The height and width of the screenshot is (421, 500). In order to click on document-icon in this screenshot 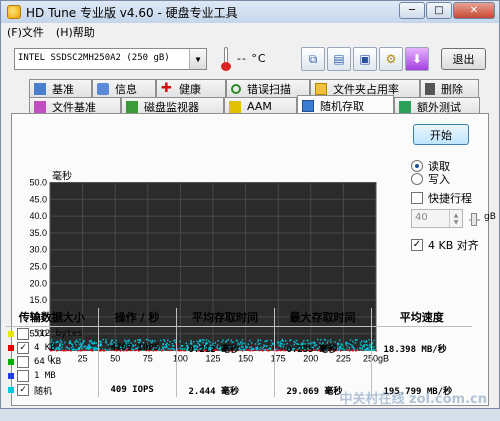, I will do `click(40, 106)`.